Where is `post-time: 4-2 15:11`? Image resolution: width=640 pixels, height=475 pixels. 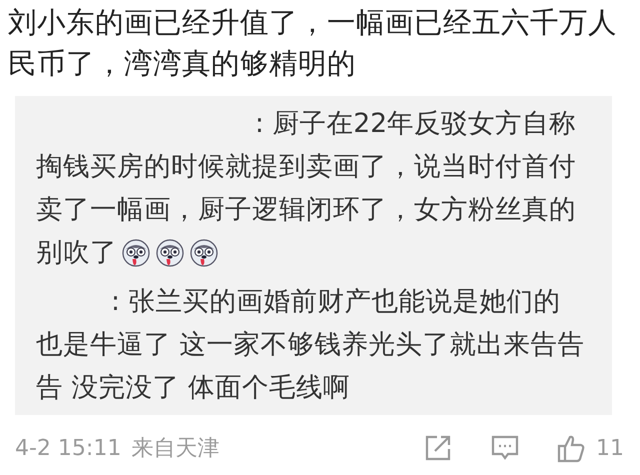 post-time: 4-2 15:11 is located at coordinates (68, 448).